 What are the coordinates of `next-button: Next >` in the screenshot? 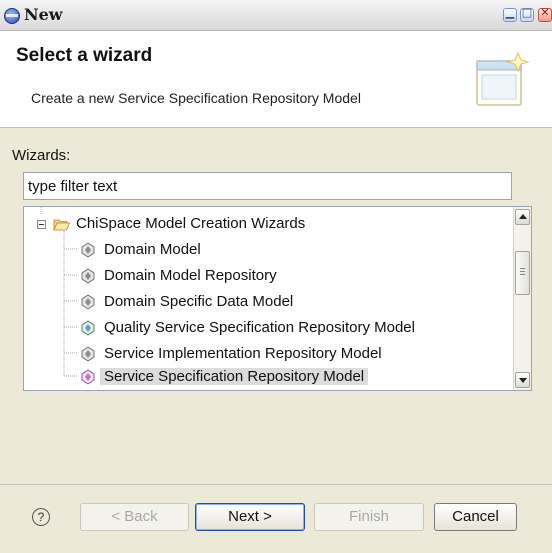 It's located at (250, 517).